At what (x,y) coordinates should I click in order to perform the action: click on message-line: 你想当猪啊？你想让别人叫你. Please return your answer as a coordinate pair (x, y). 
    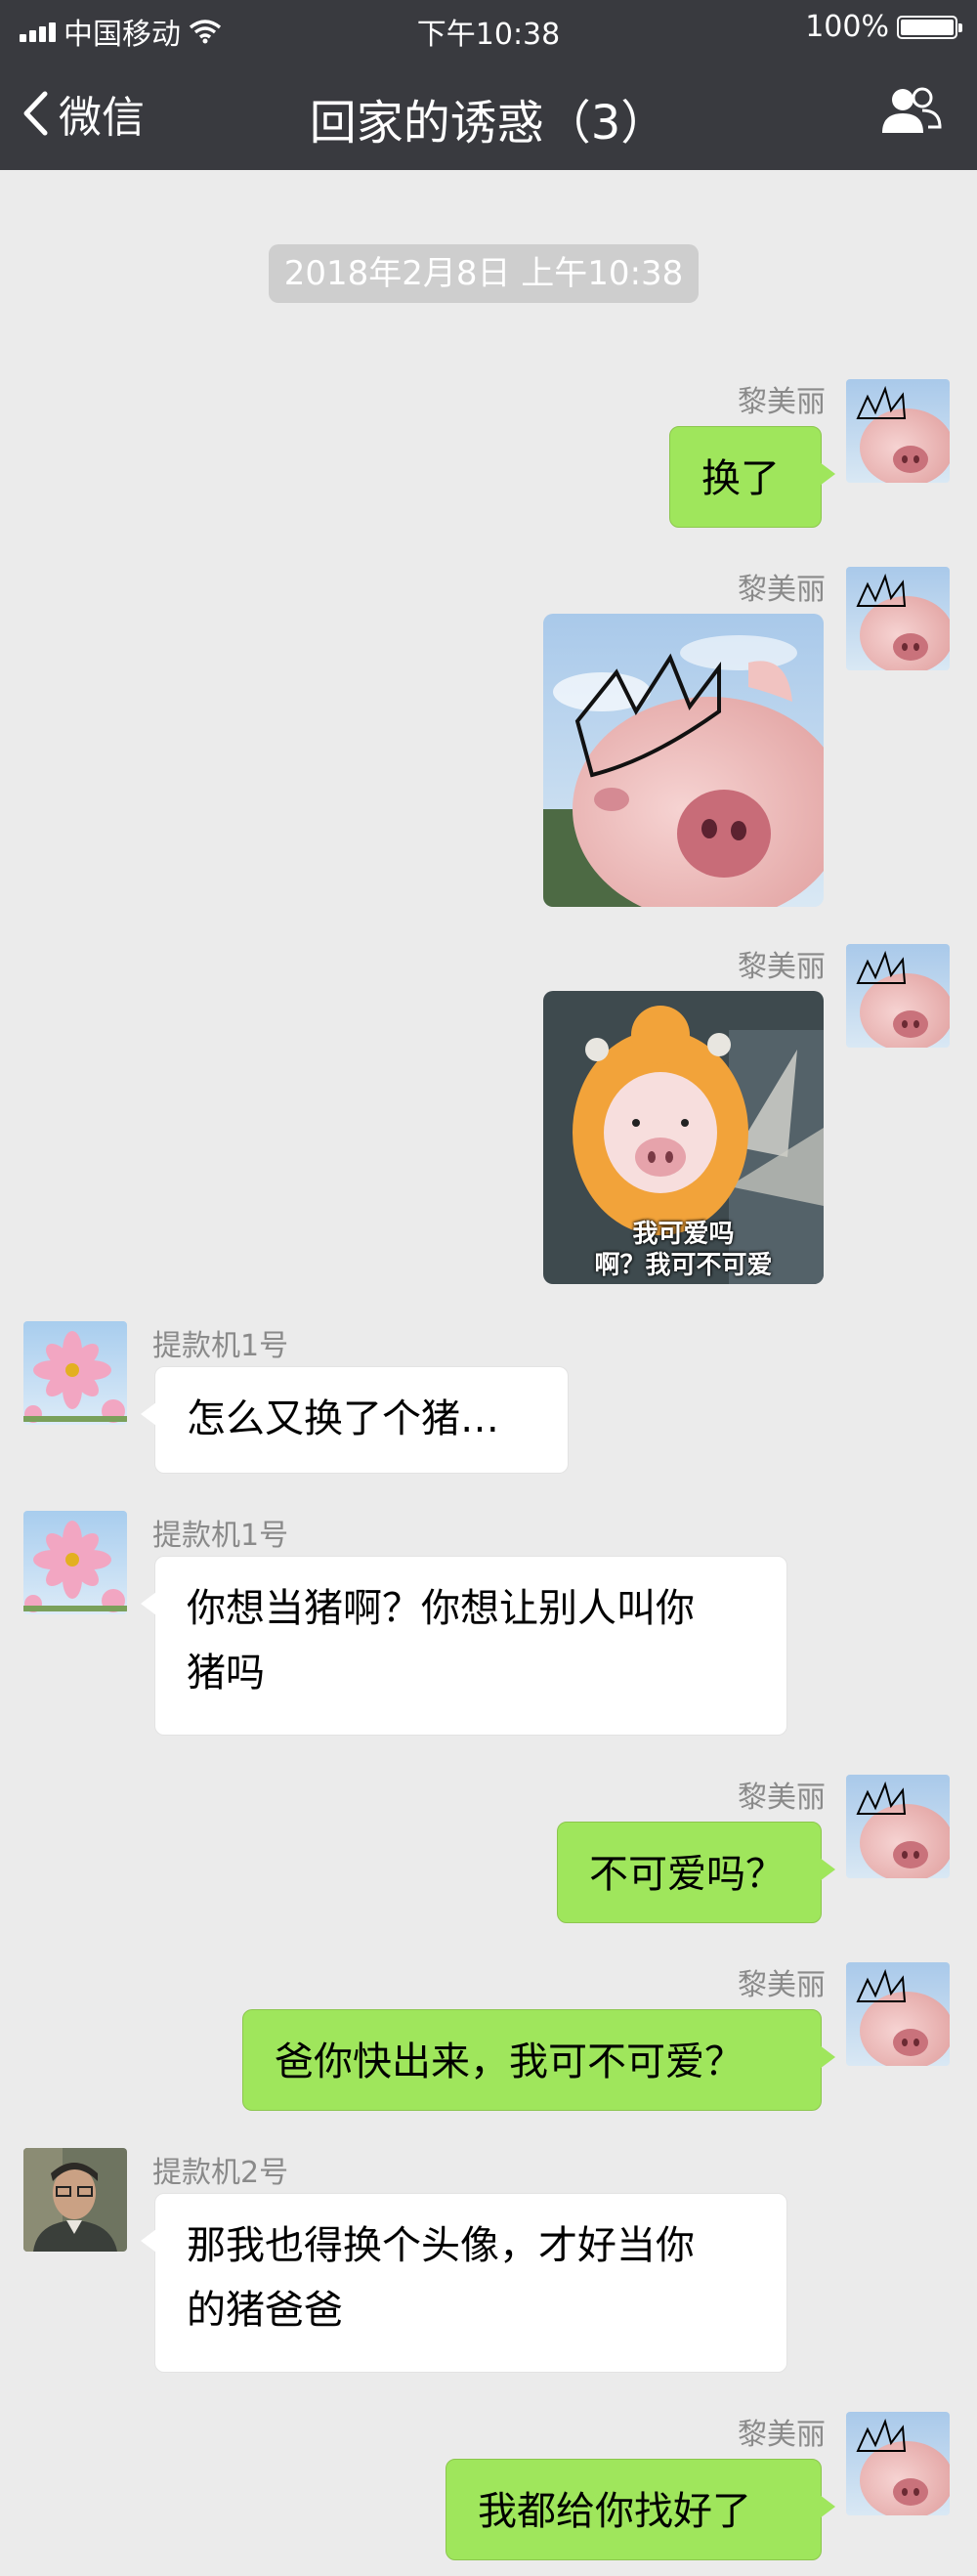
    Looking at the image, I should click on (441, 1609).